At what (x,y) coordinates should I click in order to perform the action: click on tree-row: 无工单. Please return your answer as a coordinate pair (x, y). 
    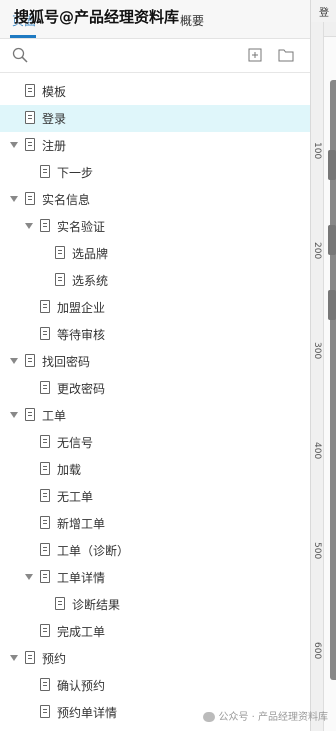
    Looking at the image, I should click on (155, 496).